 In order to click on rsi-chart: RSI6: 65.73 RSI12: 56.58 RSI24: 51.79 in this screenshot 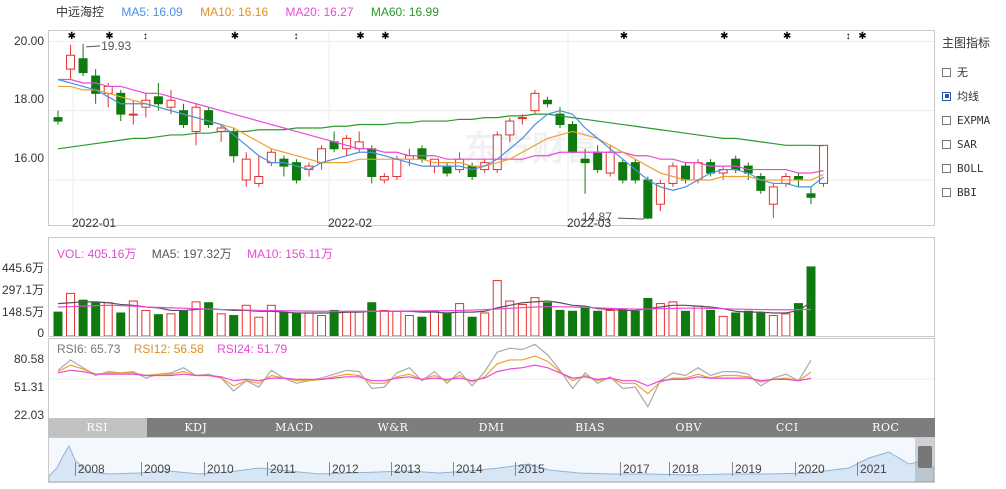, I will do `click(491, 379)`.